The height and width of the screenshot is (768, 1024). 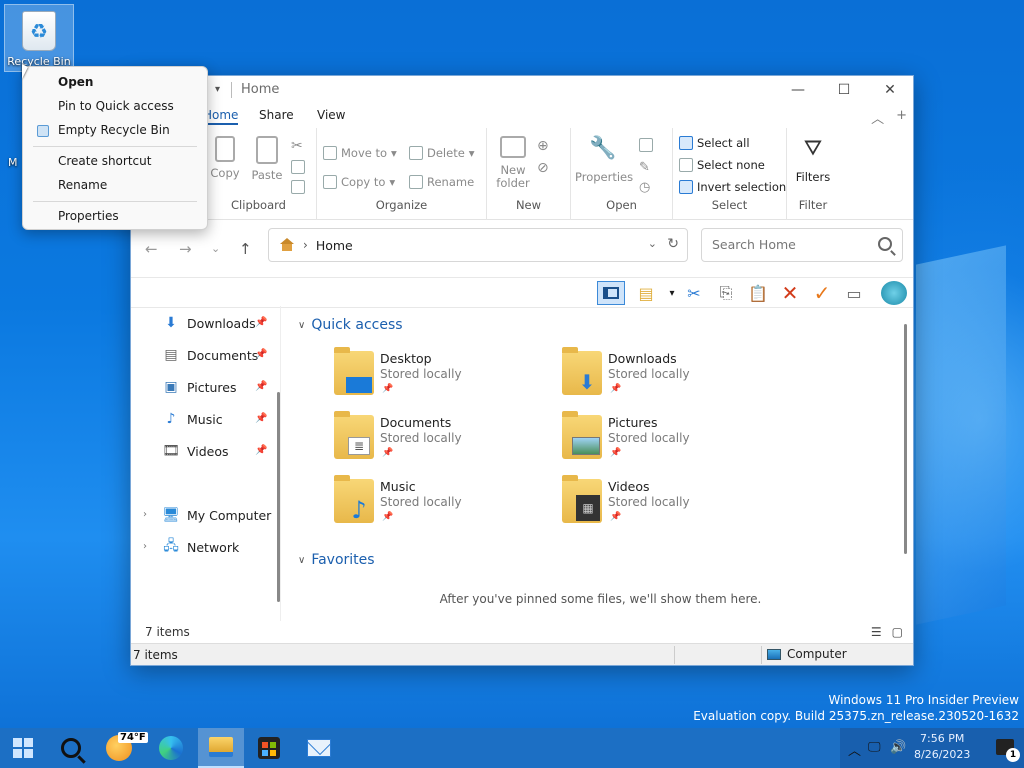 I want to click on menu-item-create-shortcut: Create shortcut, so click(x=104, y=161).